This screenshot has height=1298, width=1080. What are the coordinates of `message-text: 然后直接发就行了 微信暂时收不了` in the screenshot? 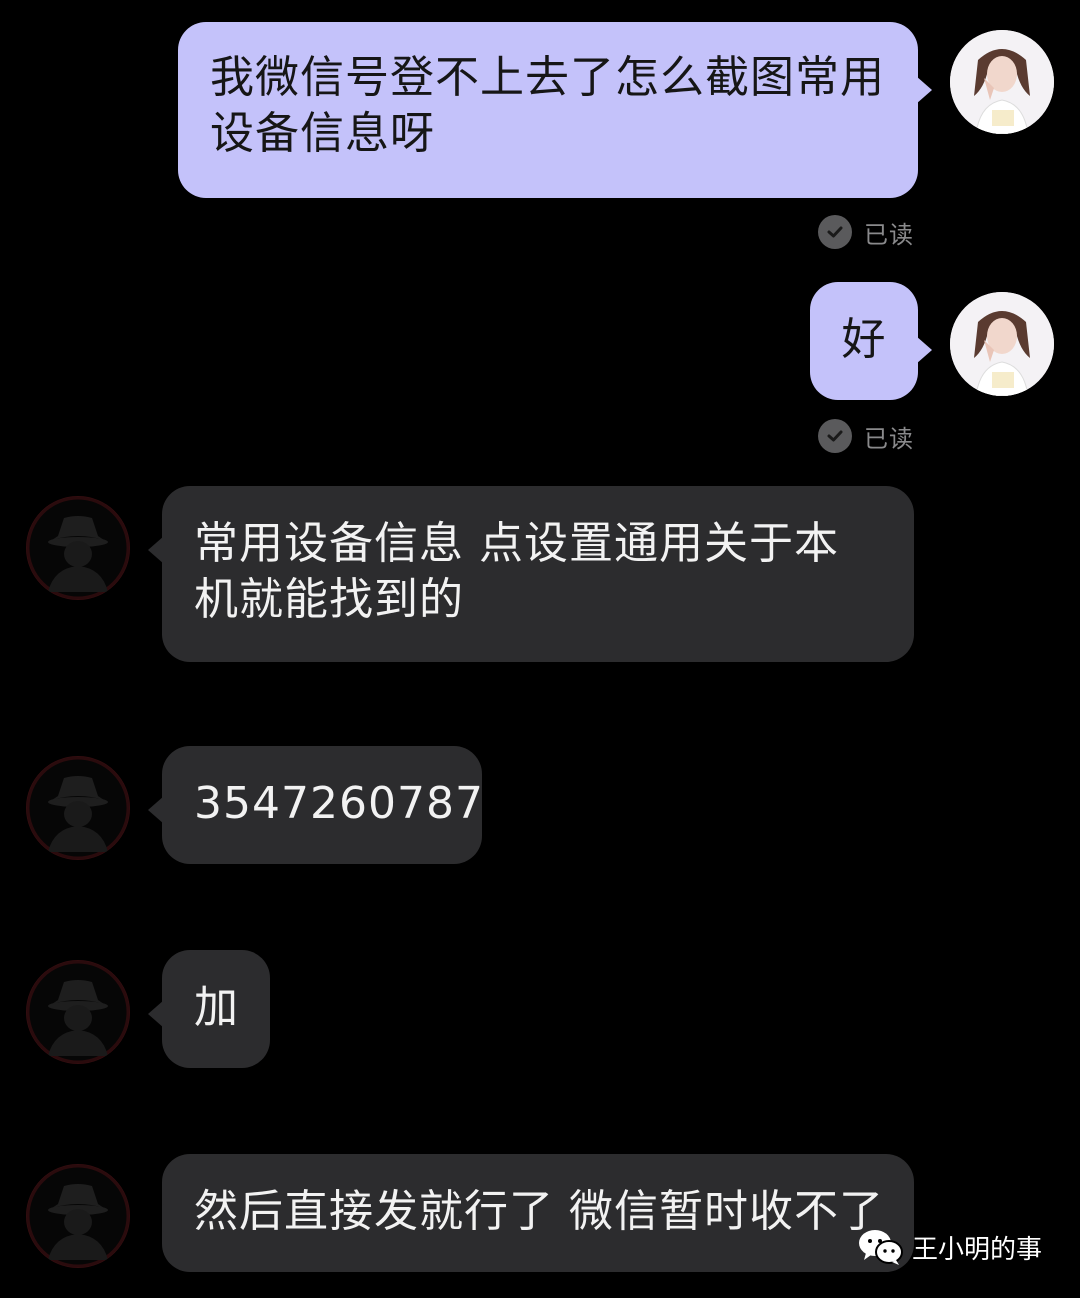 It's located at (539, 1211).